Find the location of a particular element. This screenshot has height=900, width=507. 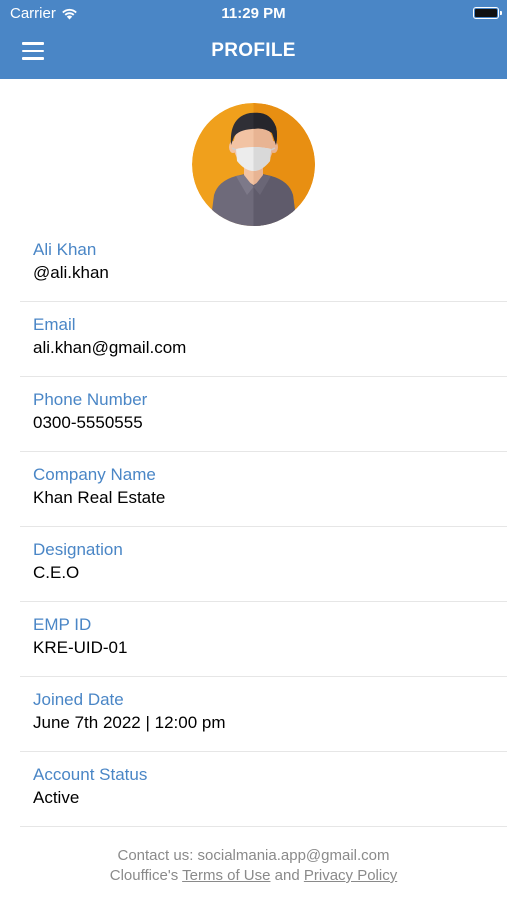

designation-value: C.E.O is located at coordinates (56, 572).